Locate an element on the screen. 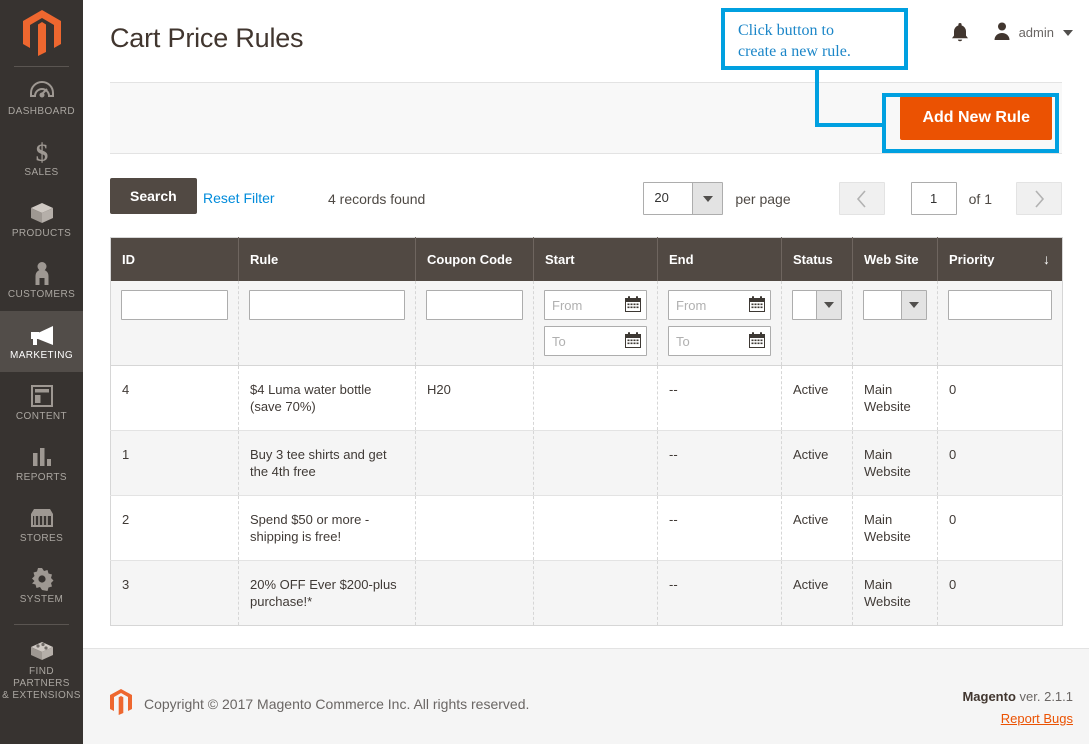 The width and height of the screenshot is (1089, 744). cell-id: 2 is located at coordinates (174, 528).